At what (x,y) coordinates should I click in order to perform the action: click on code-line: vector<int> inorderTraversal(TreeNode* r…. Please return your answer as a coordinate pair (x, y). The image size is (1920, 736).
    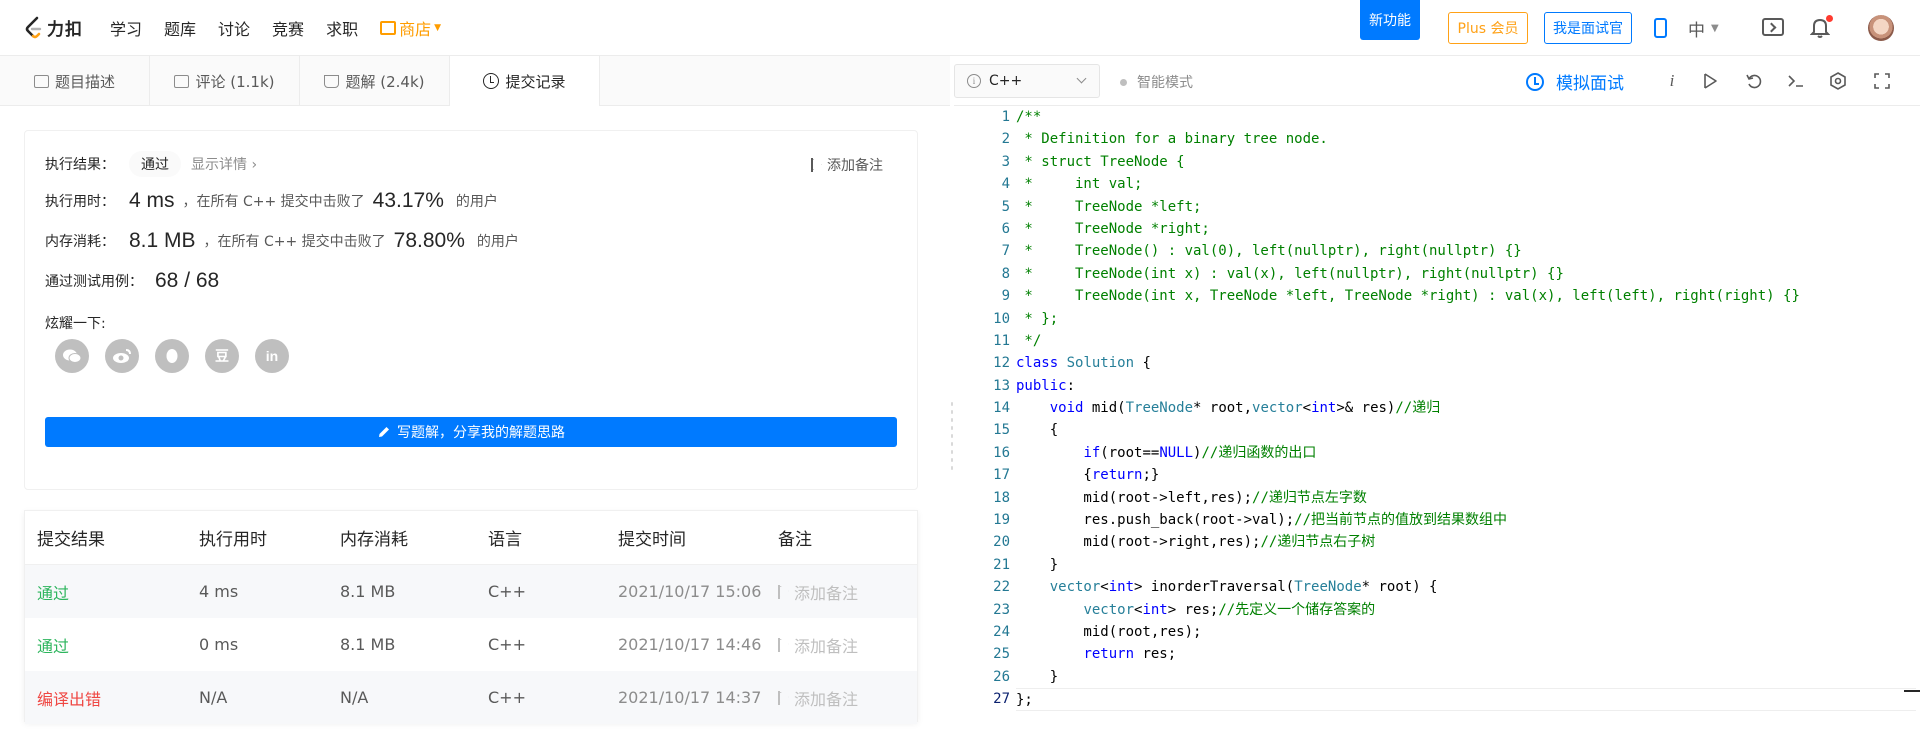
    Looking at the image, I should click on (1466, 587).